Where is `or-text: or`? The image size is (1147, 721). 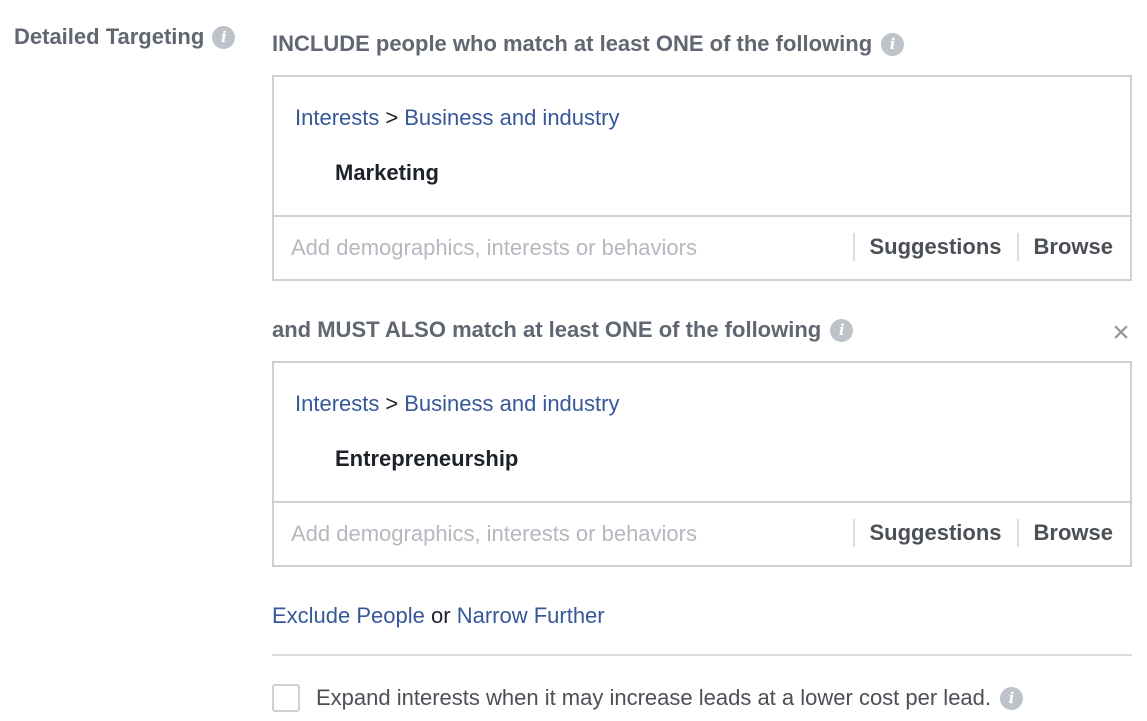
or-text: or is located at coordinates (441, 615).